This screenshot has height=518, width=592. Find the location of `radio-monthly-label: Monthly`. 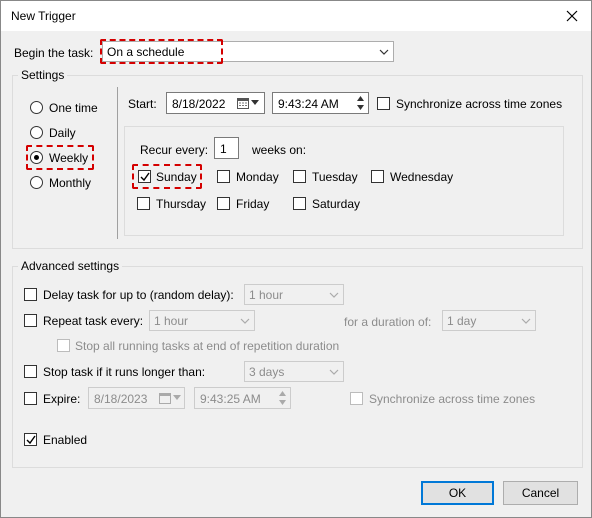

radio-monthly-label: Monthly is located at coordinates (70, 183).